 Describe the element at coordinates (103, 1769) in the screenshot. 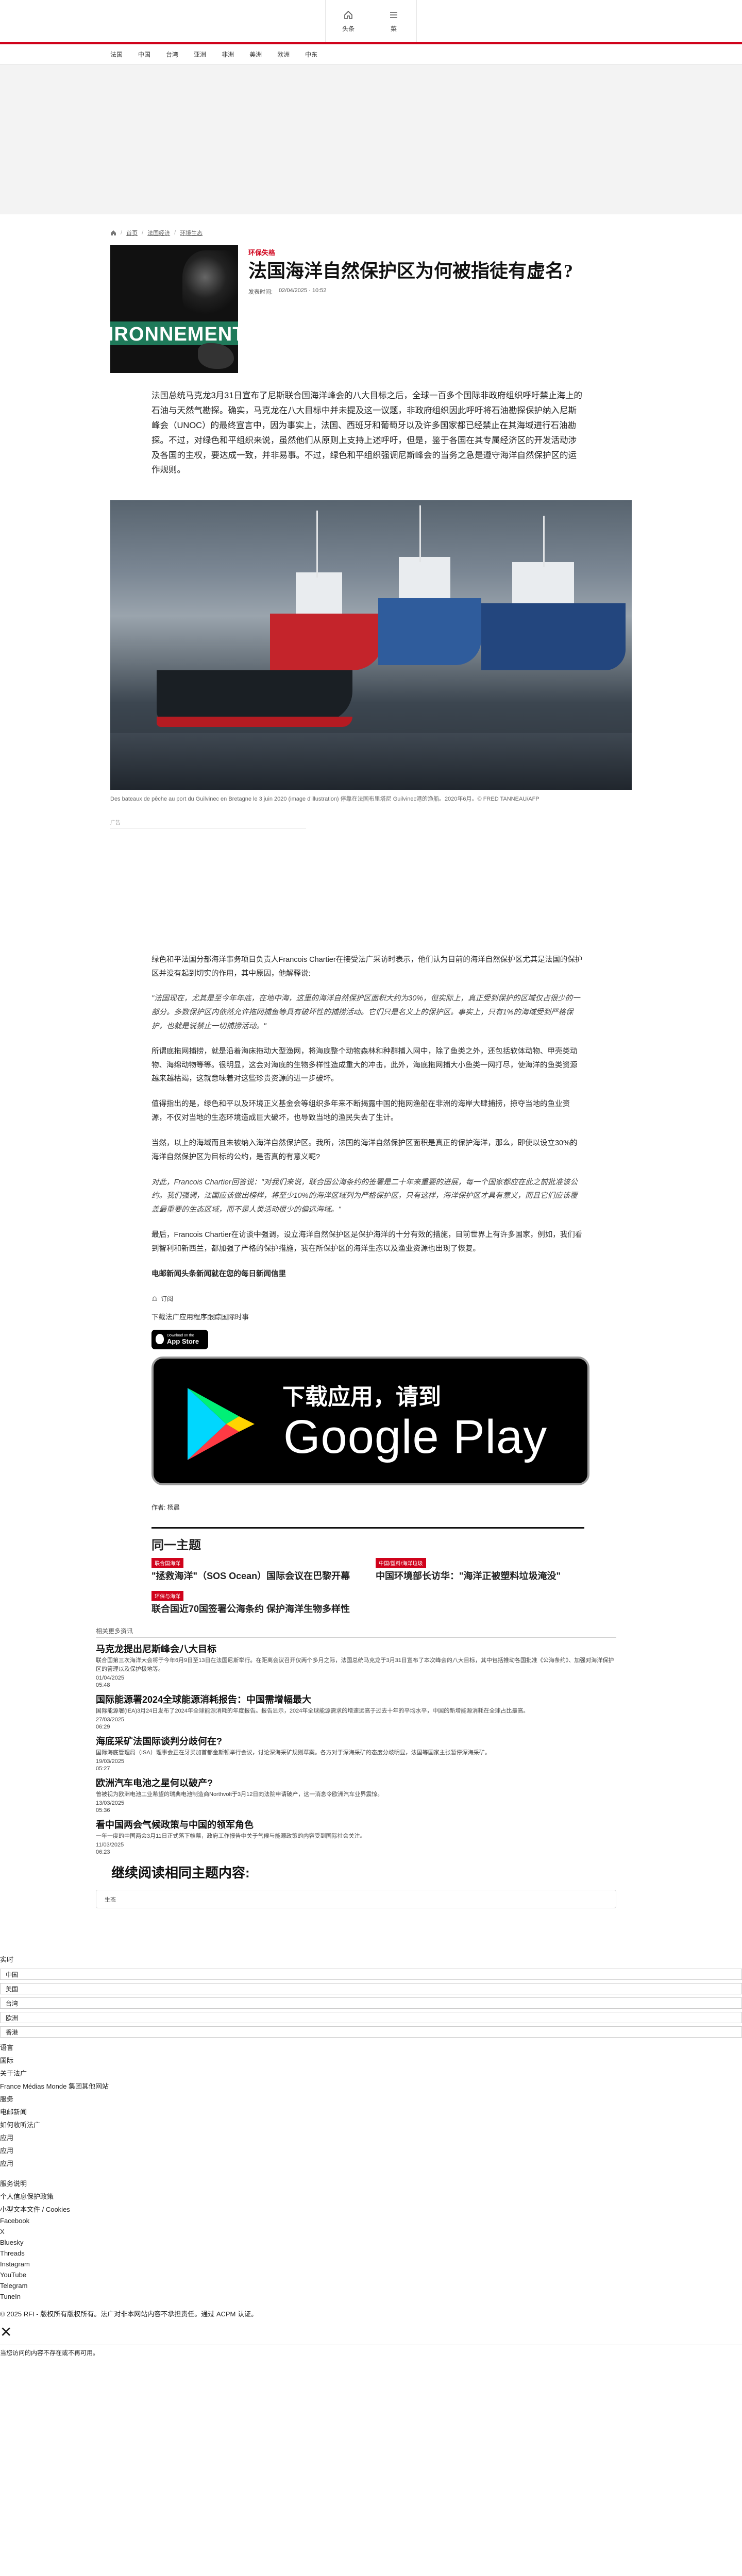

I see `reading-time: 05:27` at that location.